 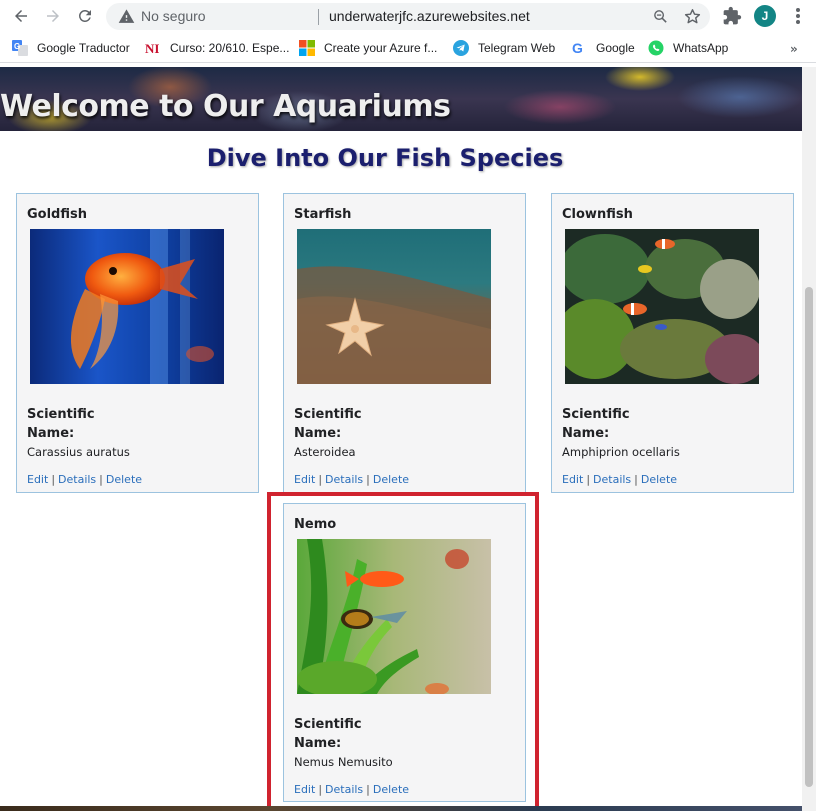 What do you see at coordinates (461, 48) in the screenshot?
I see `telegram-icon` at bounding box center [461, 48].